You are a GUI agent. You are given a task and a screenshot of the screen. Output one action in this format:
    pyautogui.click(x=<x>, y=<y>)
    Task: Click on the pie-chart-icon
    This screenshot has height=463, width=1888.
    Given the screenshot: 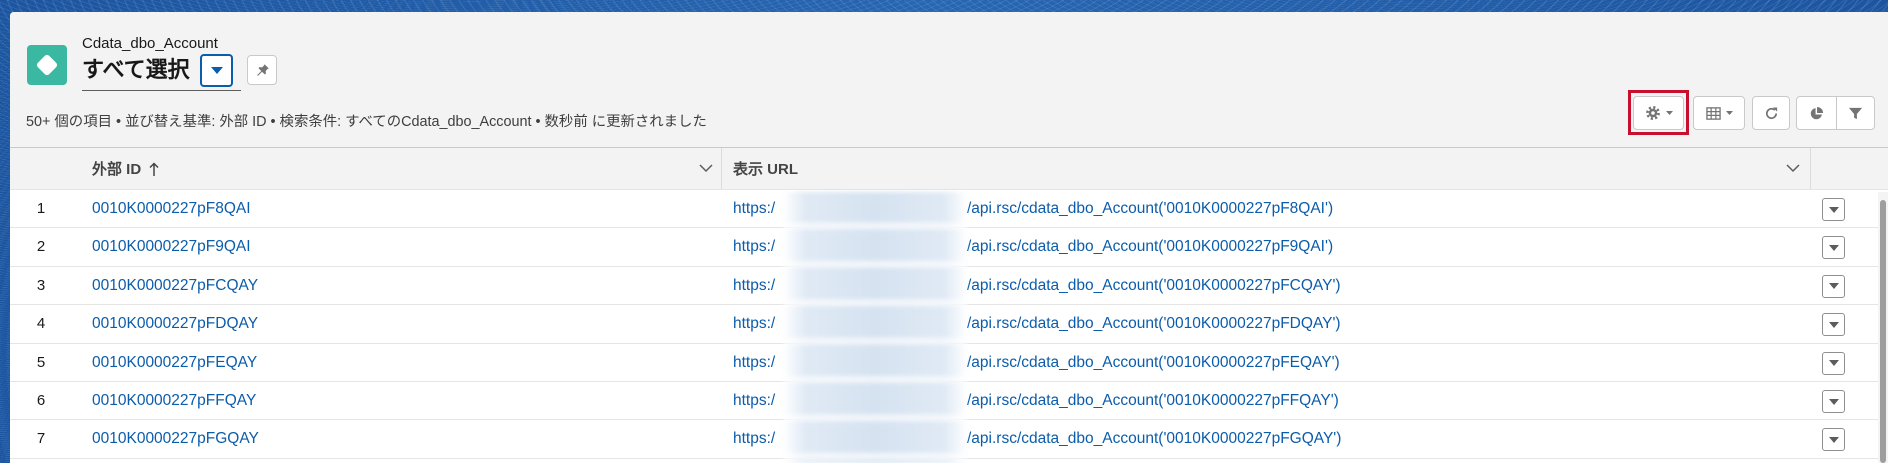 What is the action you would take?
    pyautogui.click(x=1817, y=112)
    